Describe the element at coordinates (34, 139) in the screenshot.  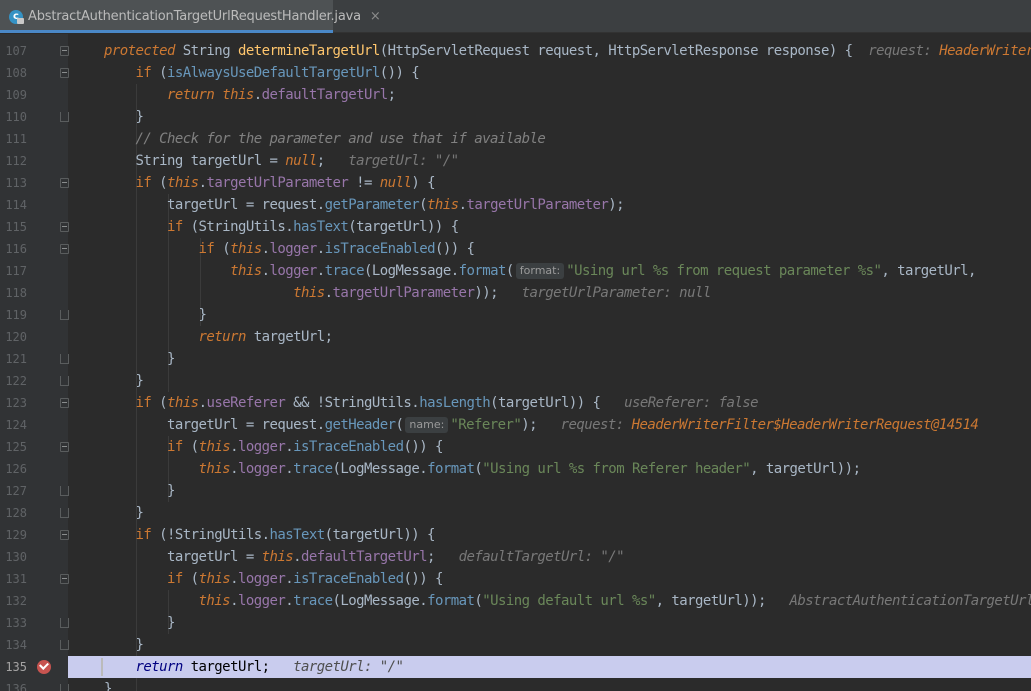
I see `gutter-row: 111` at that location.